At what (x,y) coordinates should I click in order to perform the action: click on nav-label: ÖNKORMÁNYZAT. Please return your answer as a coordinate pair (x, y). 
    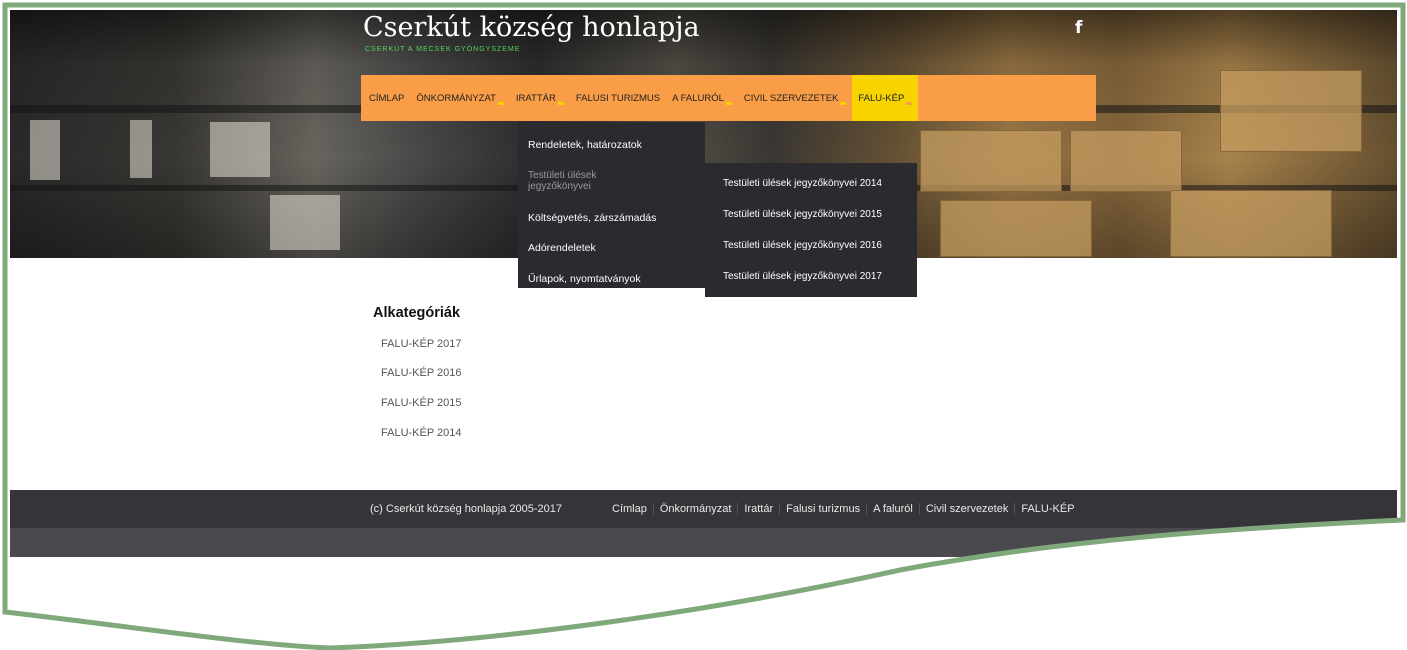
    Looking at the image, I should click on (456, 98).